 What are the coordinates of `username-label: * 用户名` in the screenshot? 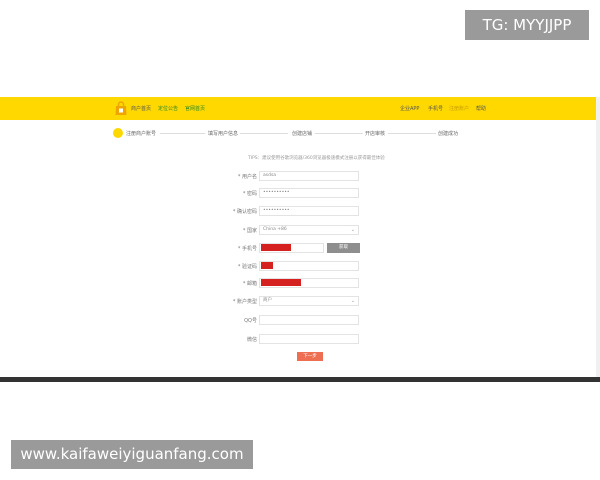 It's located at (247, 177).